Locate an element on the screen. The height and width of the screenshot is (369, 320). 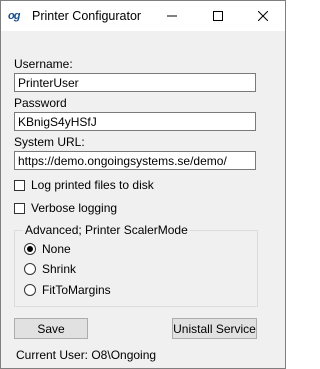
window-title: Printer Configurator is located at coordinates (87, 16).